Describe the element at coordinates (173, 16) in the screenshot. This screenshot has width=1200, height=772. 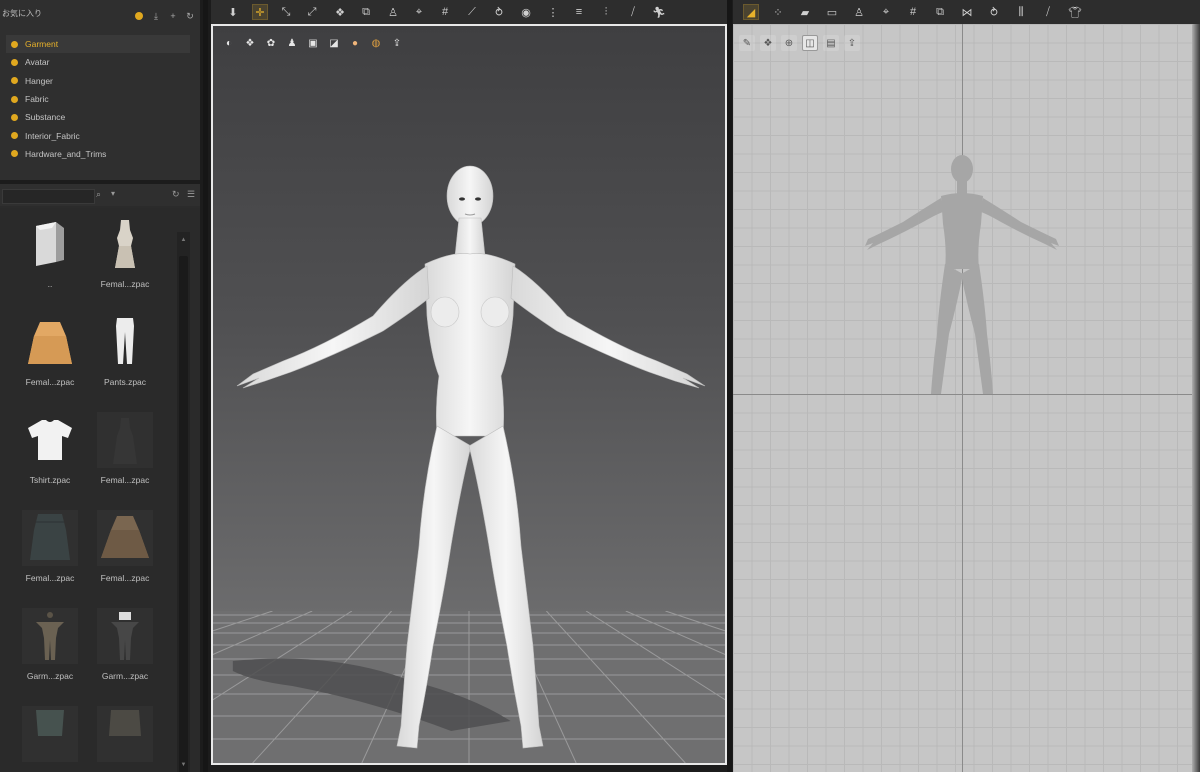
I see `add-icon: +` at that location.